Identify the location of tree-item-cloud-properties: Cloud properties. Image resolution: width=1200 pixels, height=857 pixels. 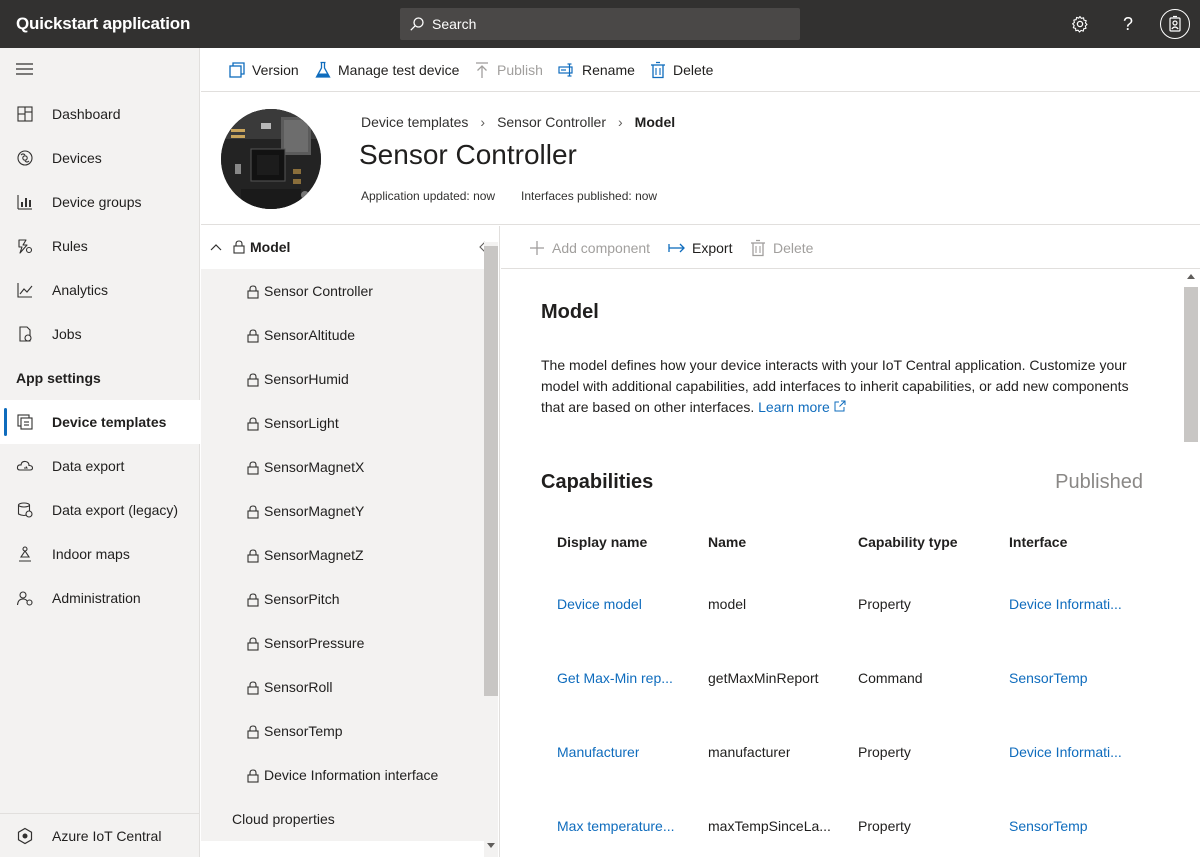
(342, 819).